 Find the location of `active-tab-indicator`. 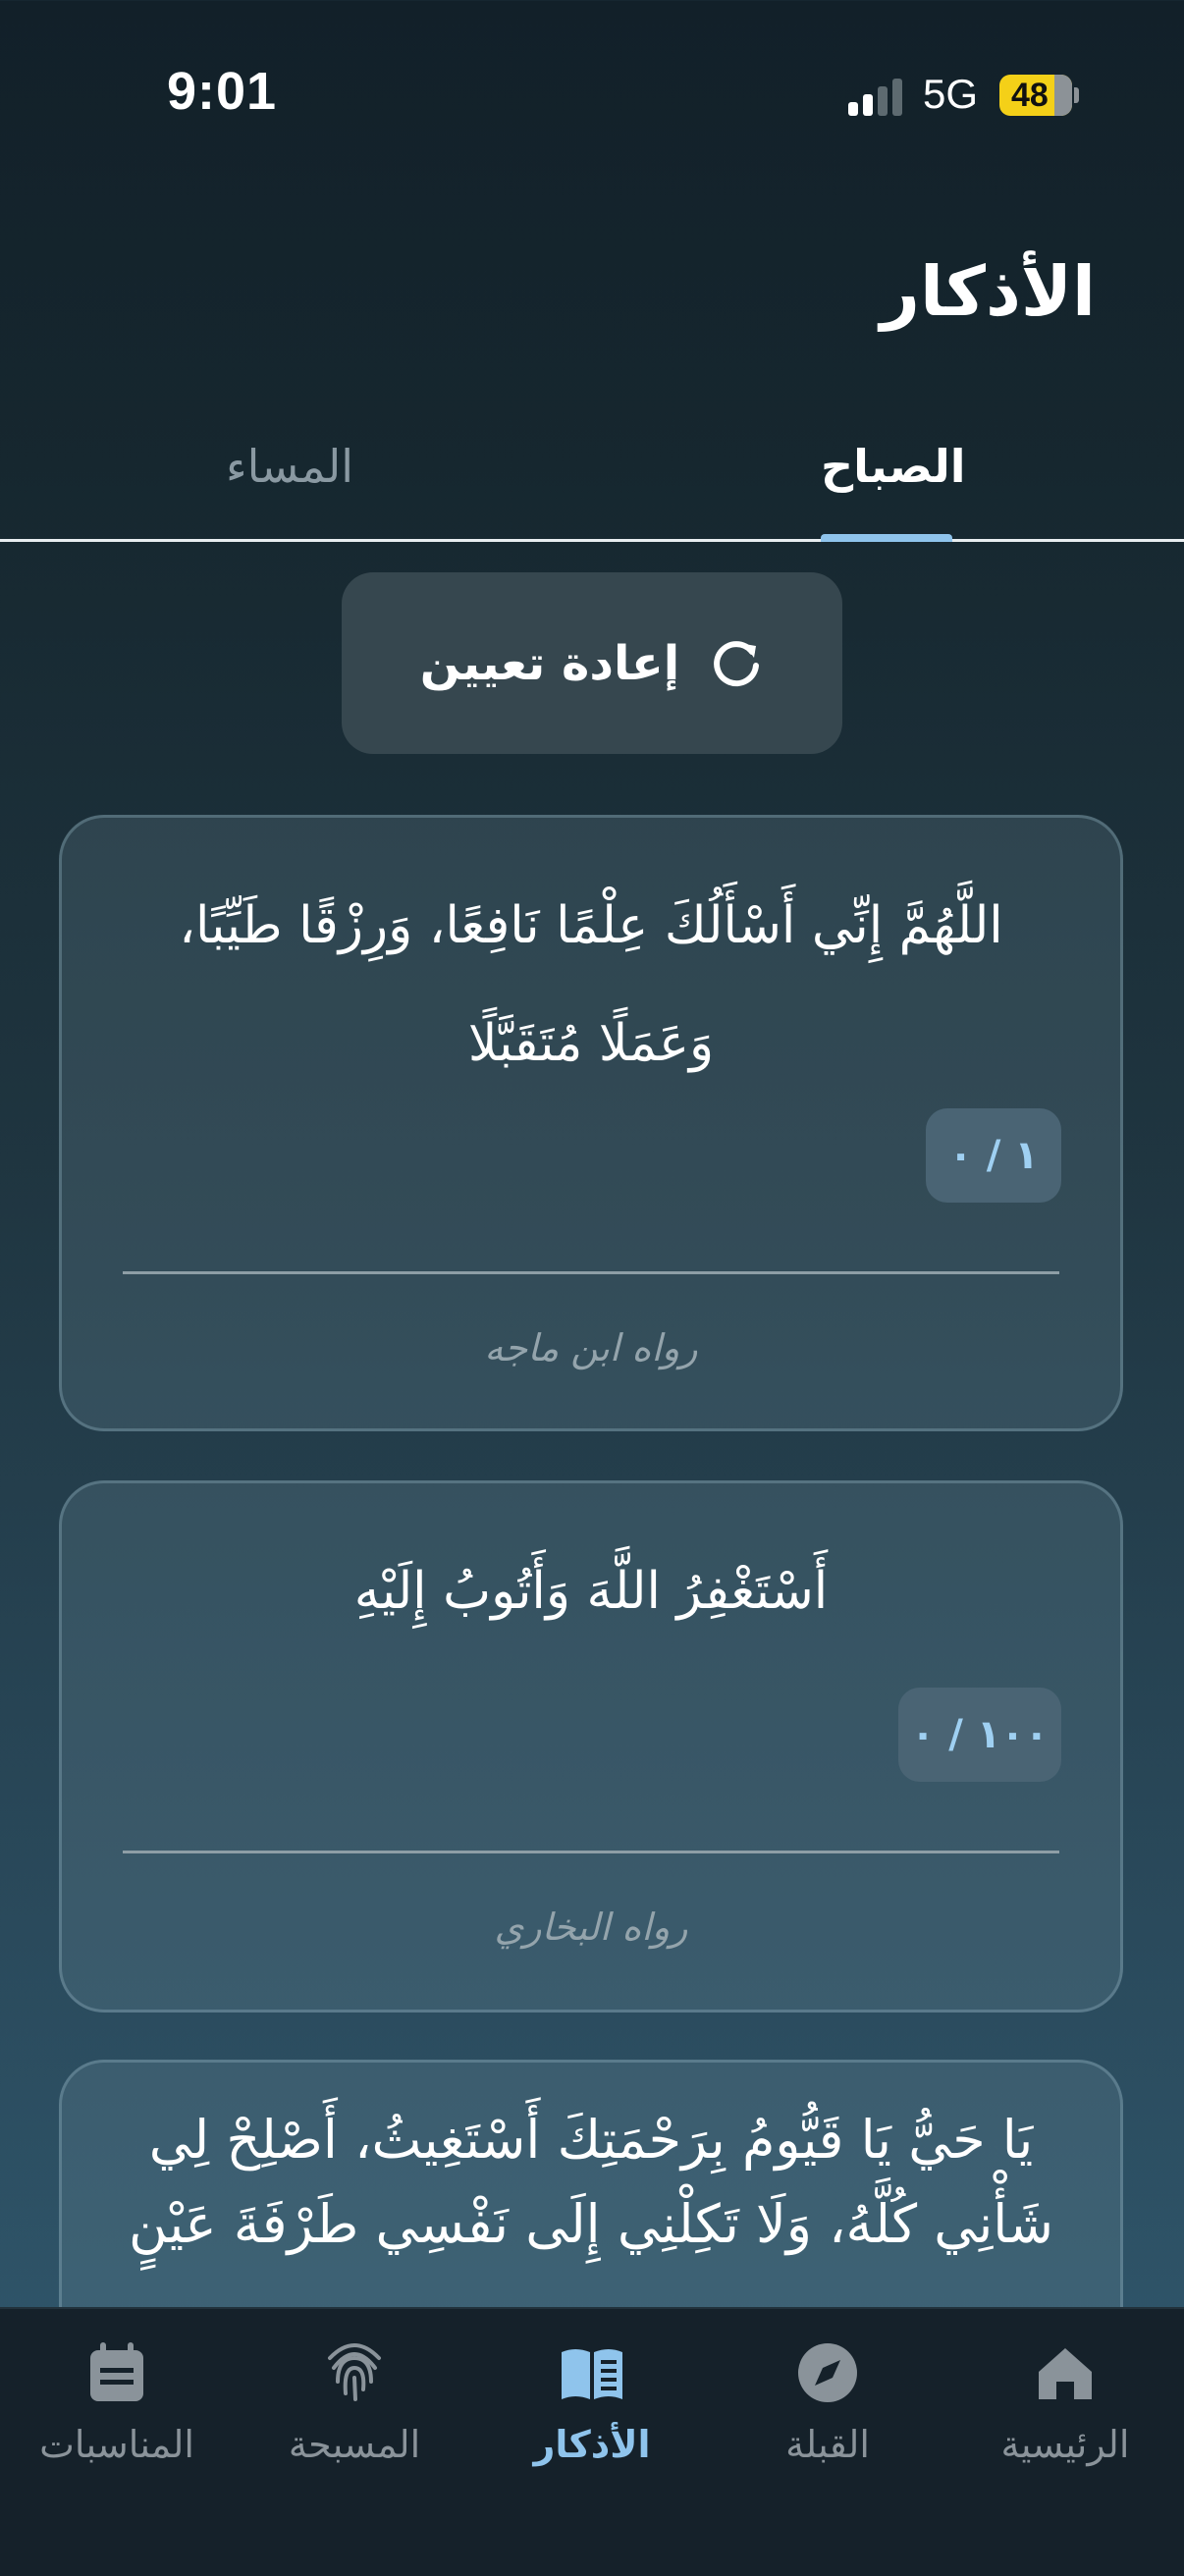

active-tab-indicator is located at coordinates (886, 538).